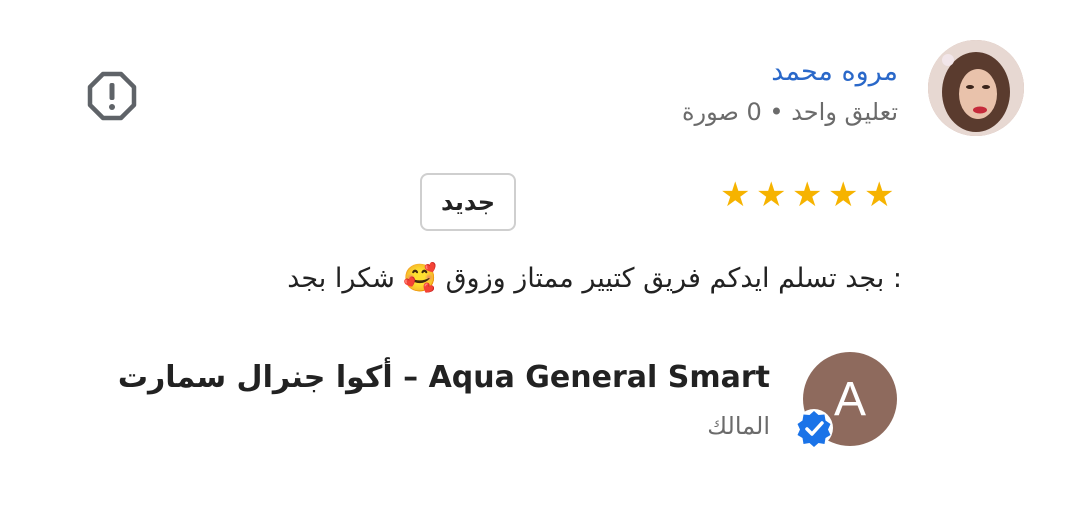 The height and width of the screenshot is (521, 1075). Describe the element at coordinates (834, 71) in the screenshot. I see `reviewer-name-link: مروه محمد` at that location.